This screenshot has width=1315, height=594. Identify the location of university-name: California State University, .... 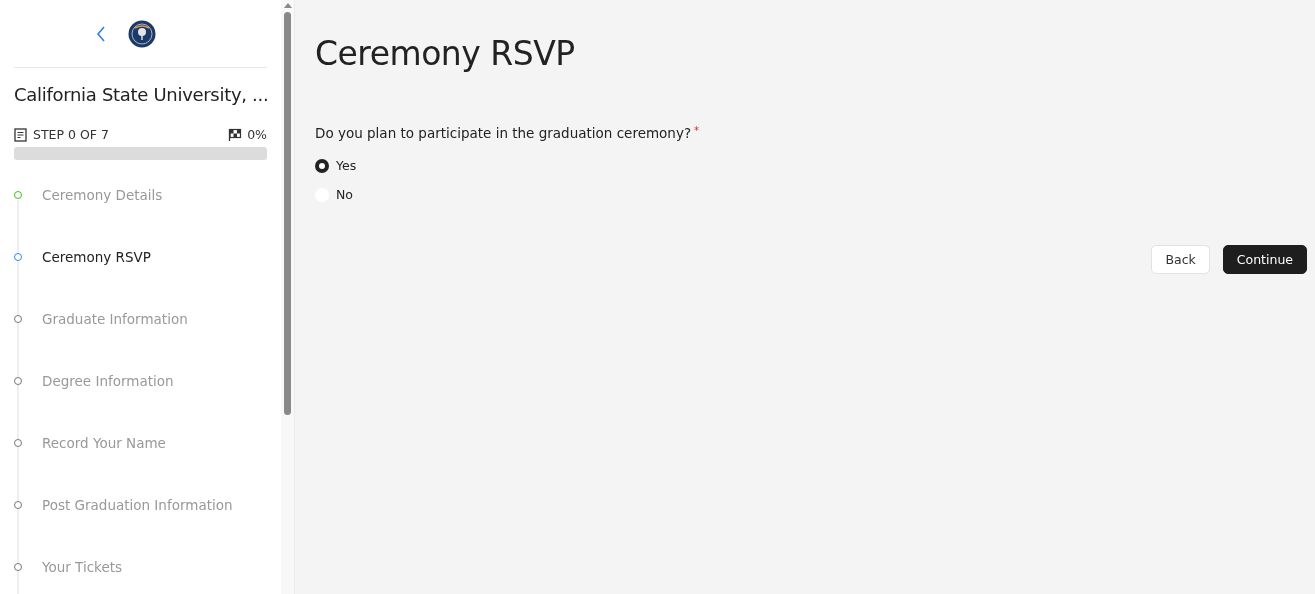
(140, 94).